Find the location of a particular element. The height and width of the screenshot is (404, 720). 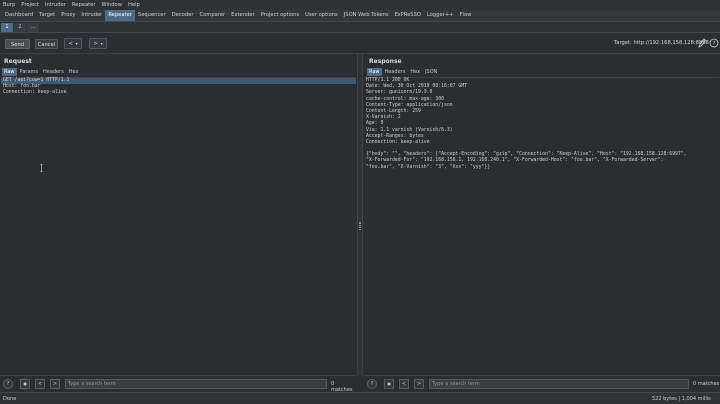

menu-burp: Burp is located at coordinates (9, 5).